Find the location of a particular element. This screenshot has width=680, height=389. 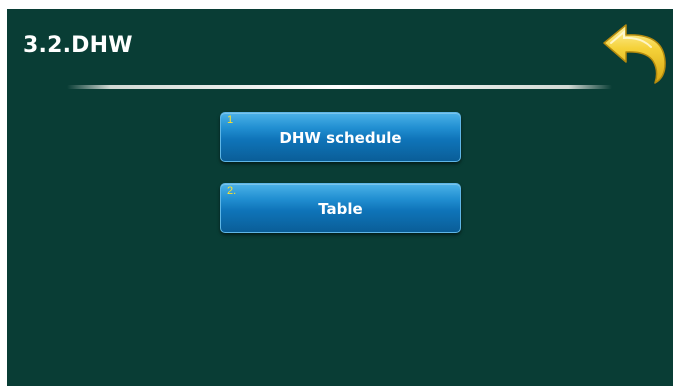

page-title: 3.2.DHW is located at coordinates (78, 45).